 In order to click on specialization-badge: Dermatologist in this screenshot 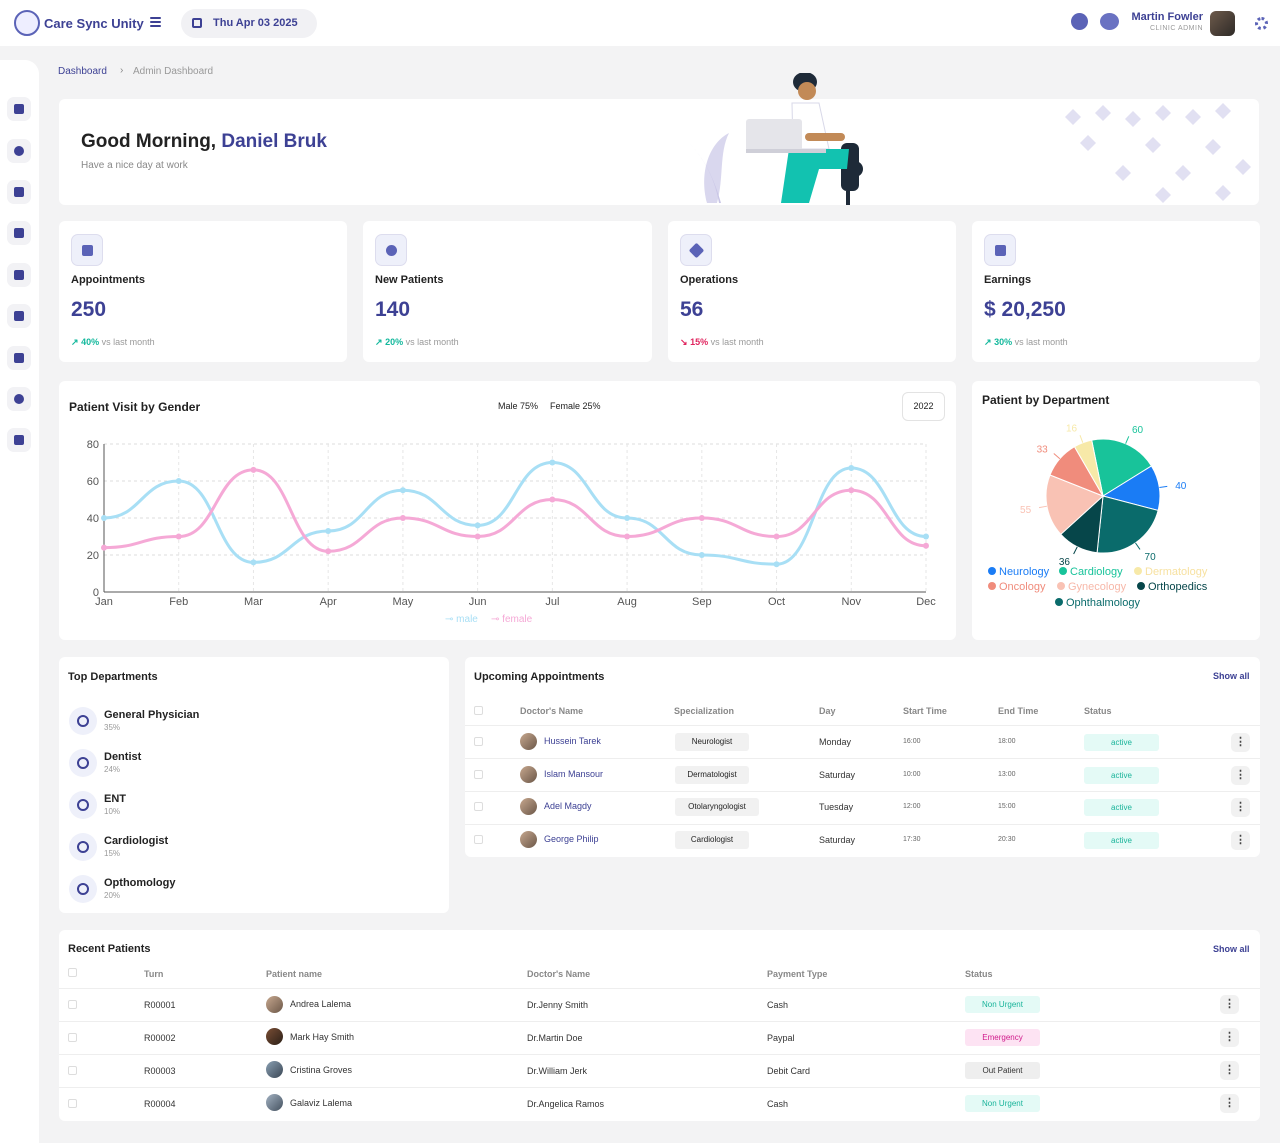, I will do `click(712, 775)`.